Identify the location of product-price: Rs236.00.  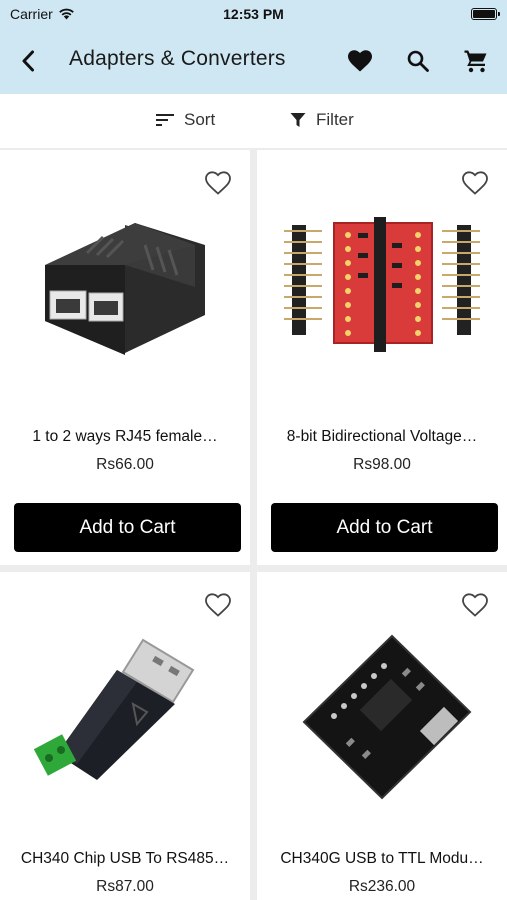
(382, 886).